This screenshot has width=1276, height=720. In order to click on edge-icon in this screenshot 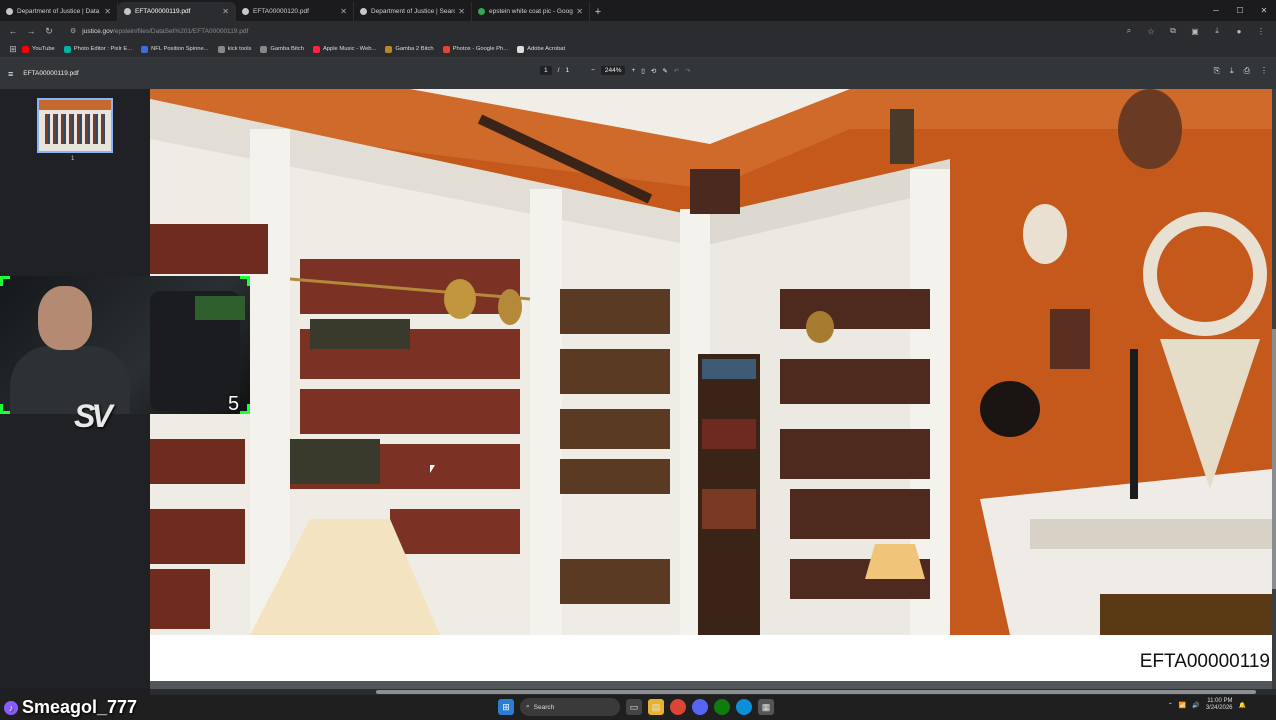, I will do `click(744, 707)`.